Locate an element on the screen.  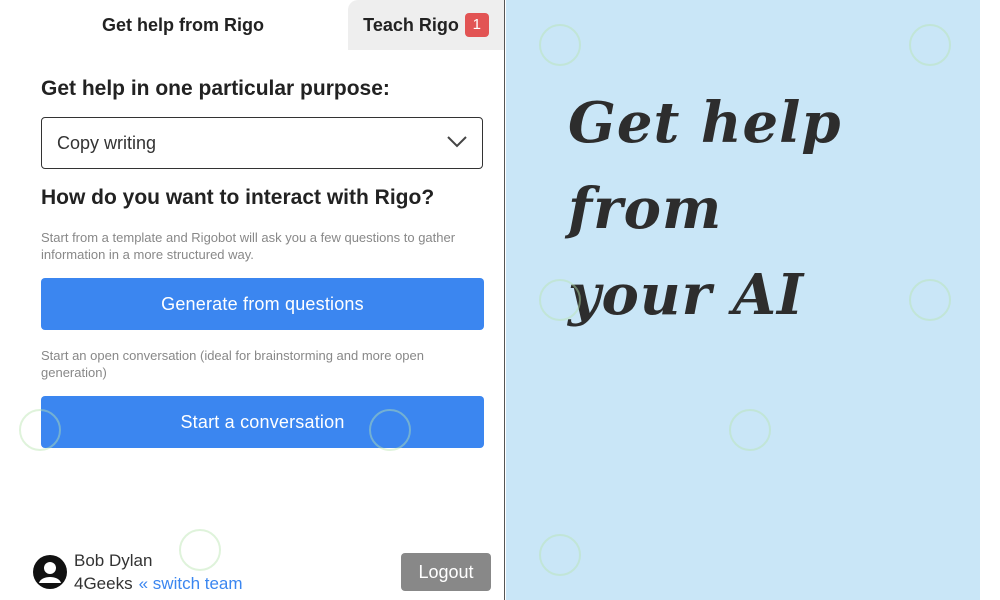
conversation-button-label: Start a conversation is located at coordinates (262, 421).